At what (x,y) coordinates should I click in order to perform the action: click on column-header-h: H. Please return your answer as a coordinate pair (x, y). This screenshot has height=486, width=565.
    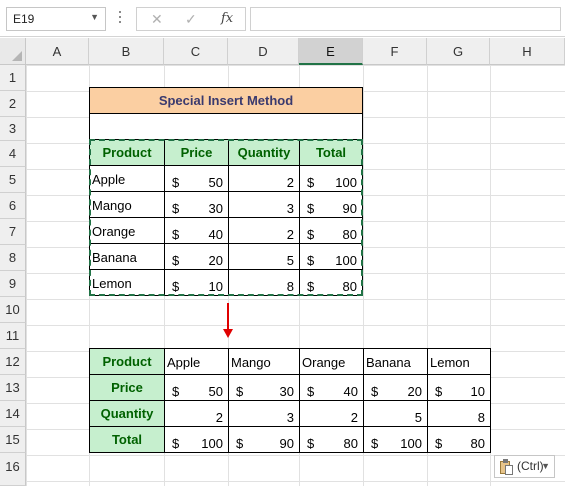
    Looking at the image, I should click on (527, 51).